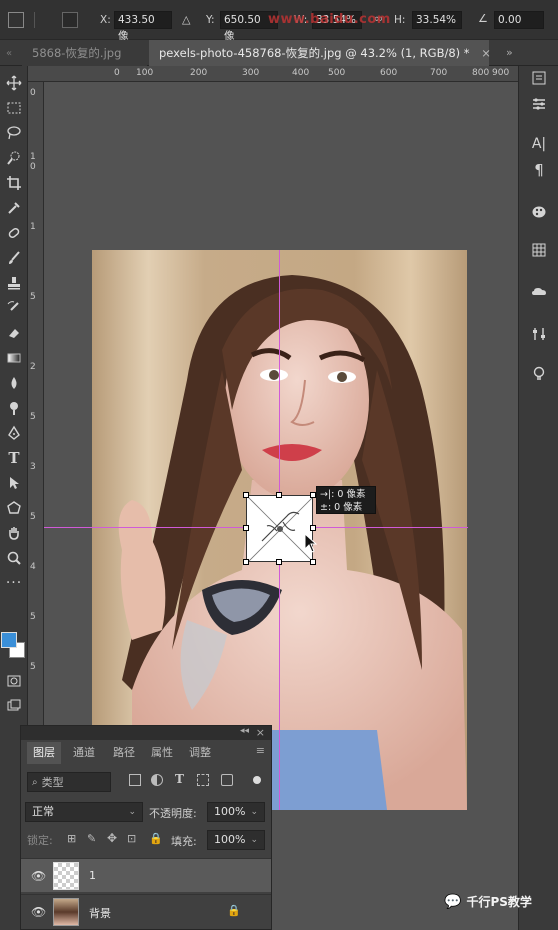 The width and height of the screenshot is (558, 930). Describe the element at coordinates (519, 20) in the screenshot. I see `angle-input: 0.00` at that location.